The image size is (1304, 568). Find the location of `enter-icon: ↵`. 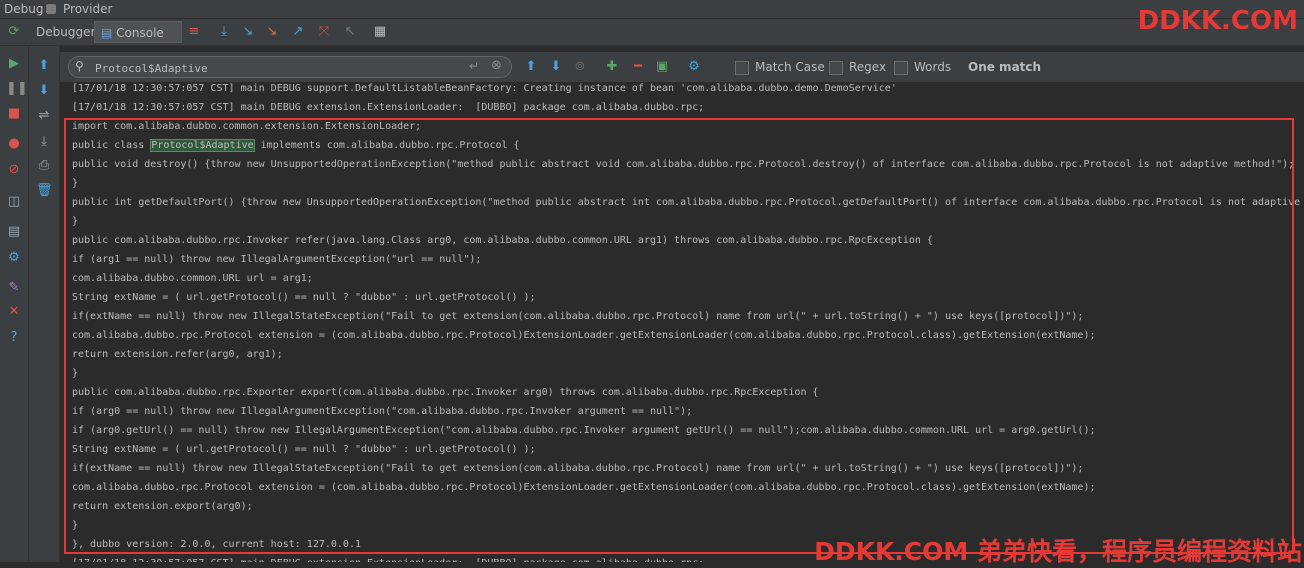

enter-icon: ↵ is located at coordinates (474, 66).